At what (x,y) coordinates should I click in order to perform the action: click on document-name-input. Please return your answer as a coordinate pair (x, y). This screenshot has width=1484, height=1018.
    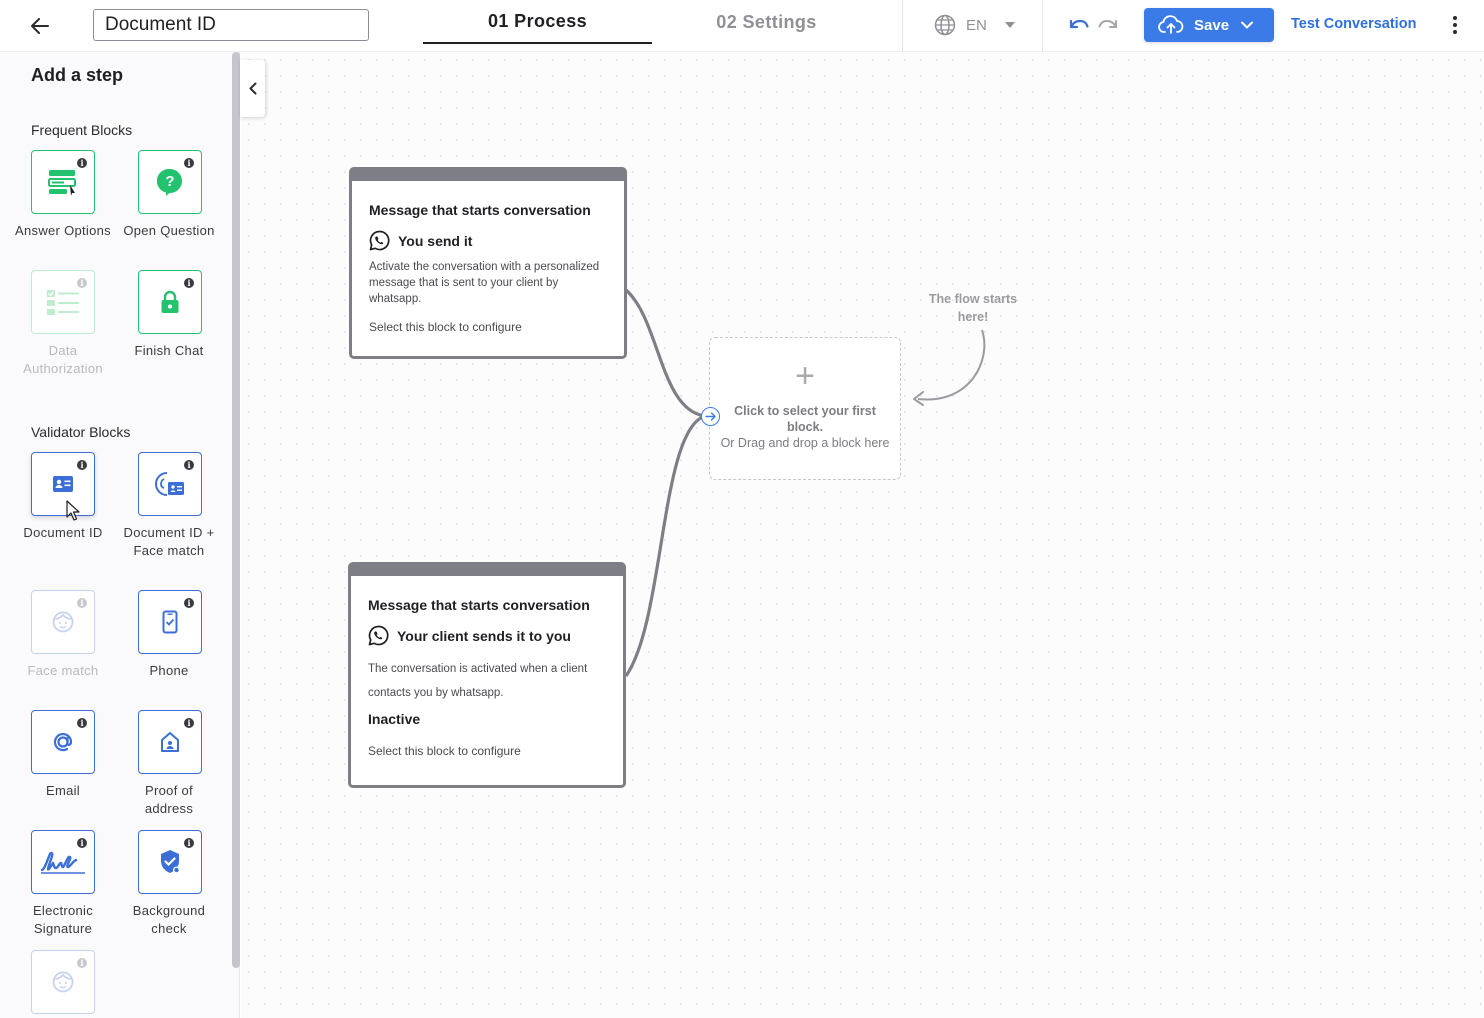
    Looking at the image, I should click on (231, 25).